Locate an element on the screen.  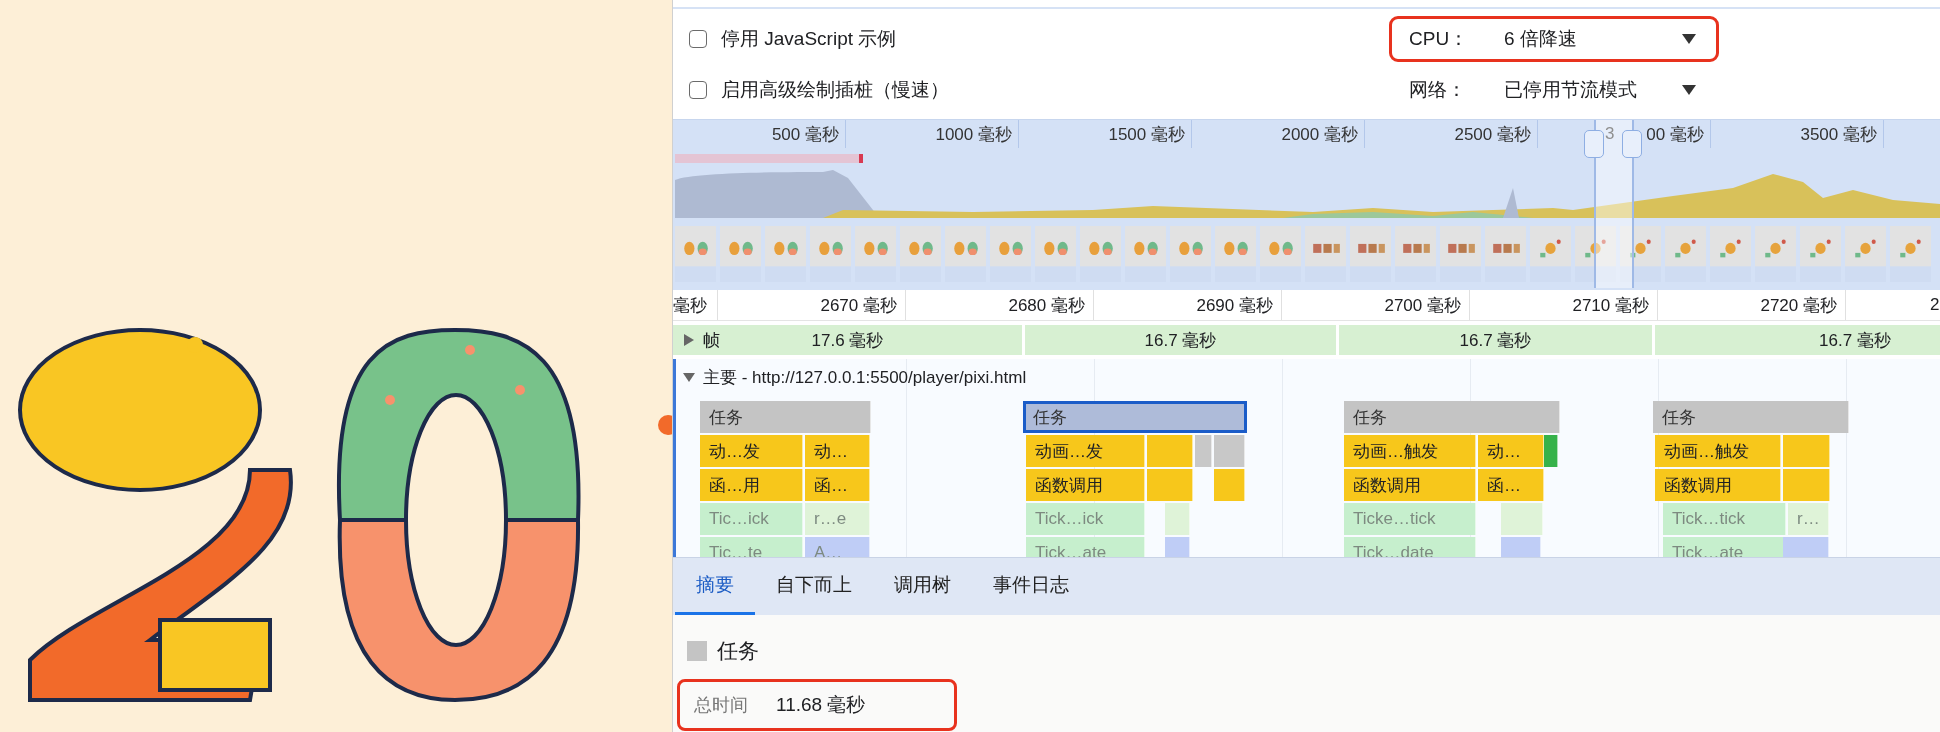
time-label: 1500 毫秒 is located at coordinates (1146, 134).